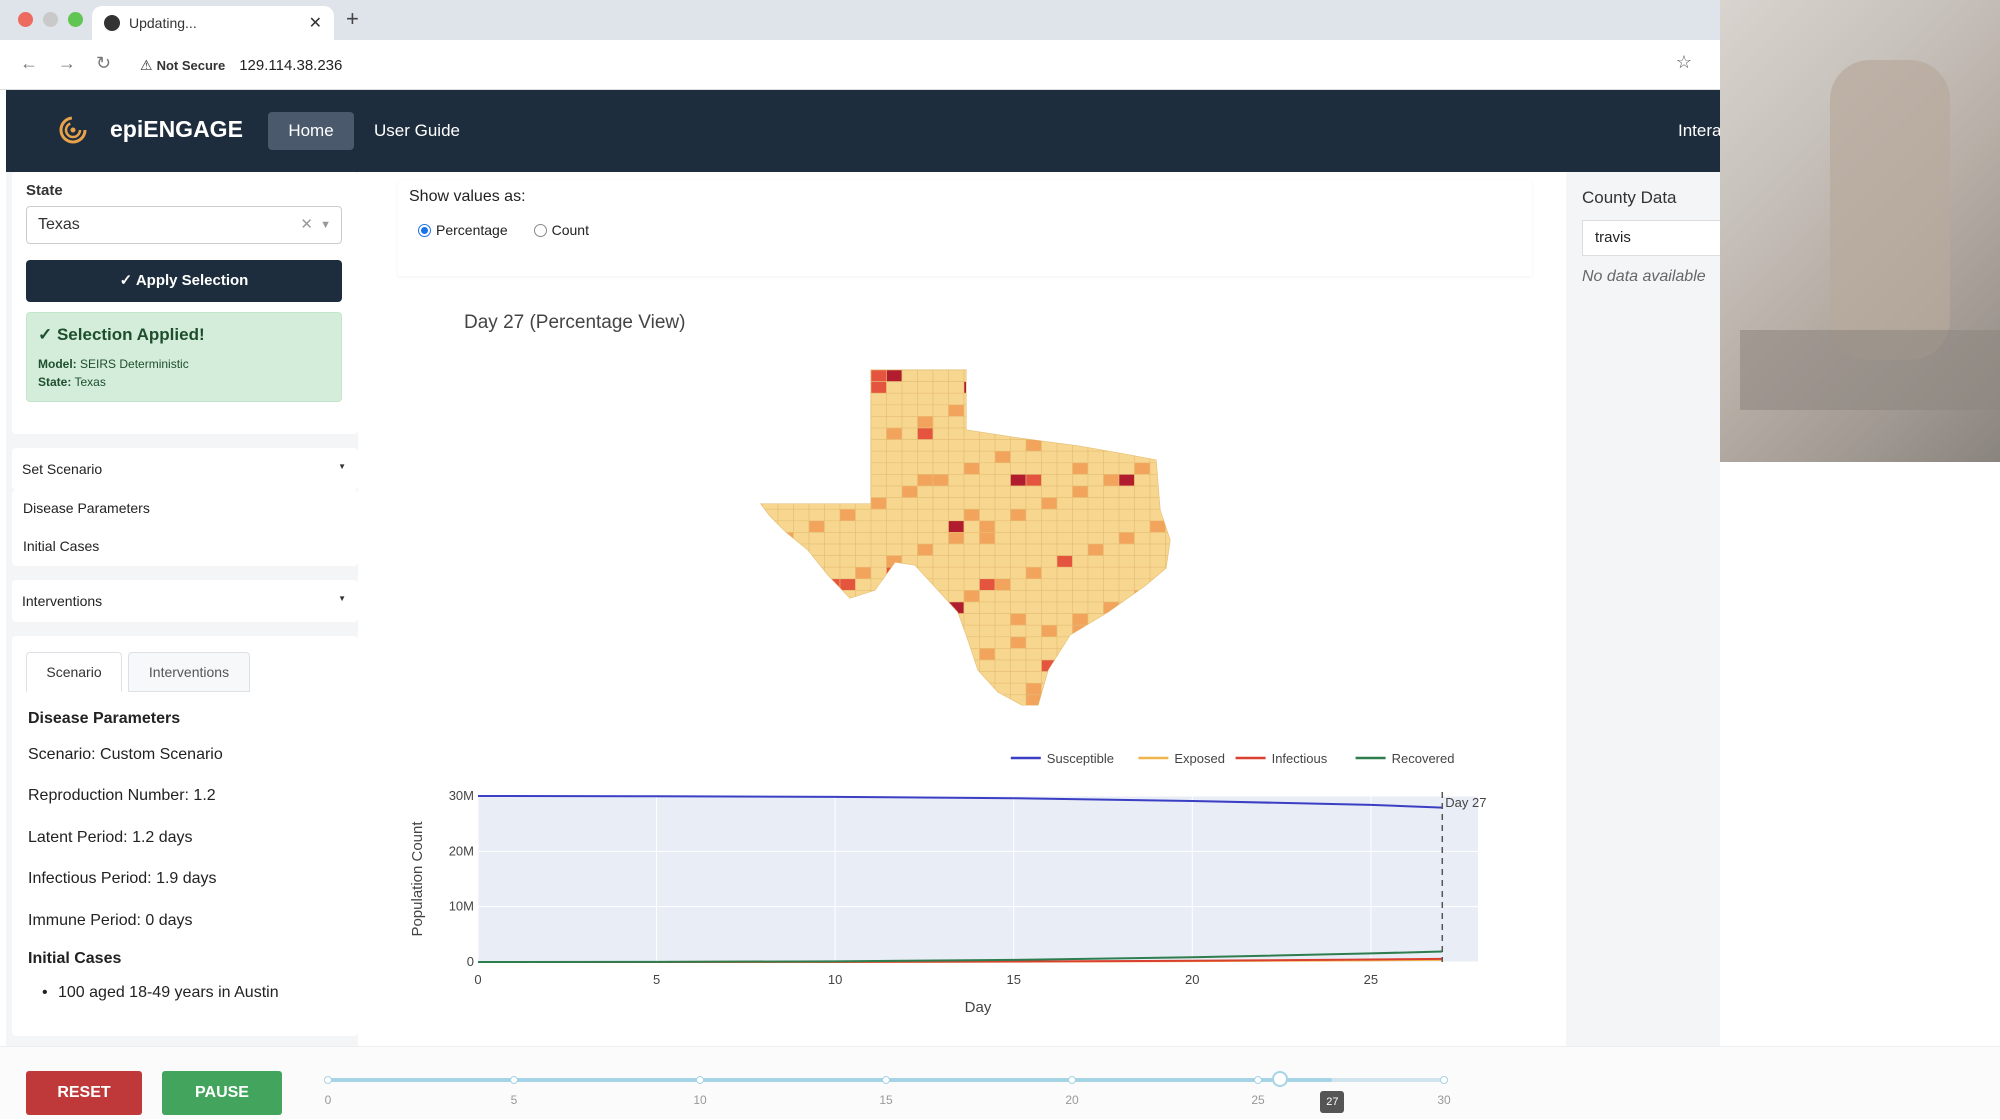 Image resolution: width=2000 pixels, height=1120 pixels. Describe the element at coordinates (1684, 62) in the screenshot. I see `bookmark-star-icon: ☆` at that location.